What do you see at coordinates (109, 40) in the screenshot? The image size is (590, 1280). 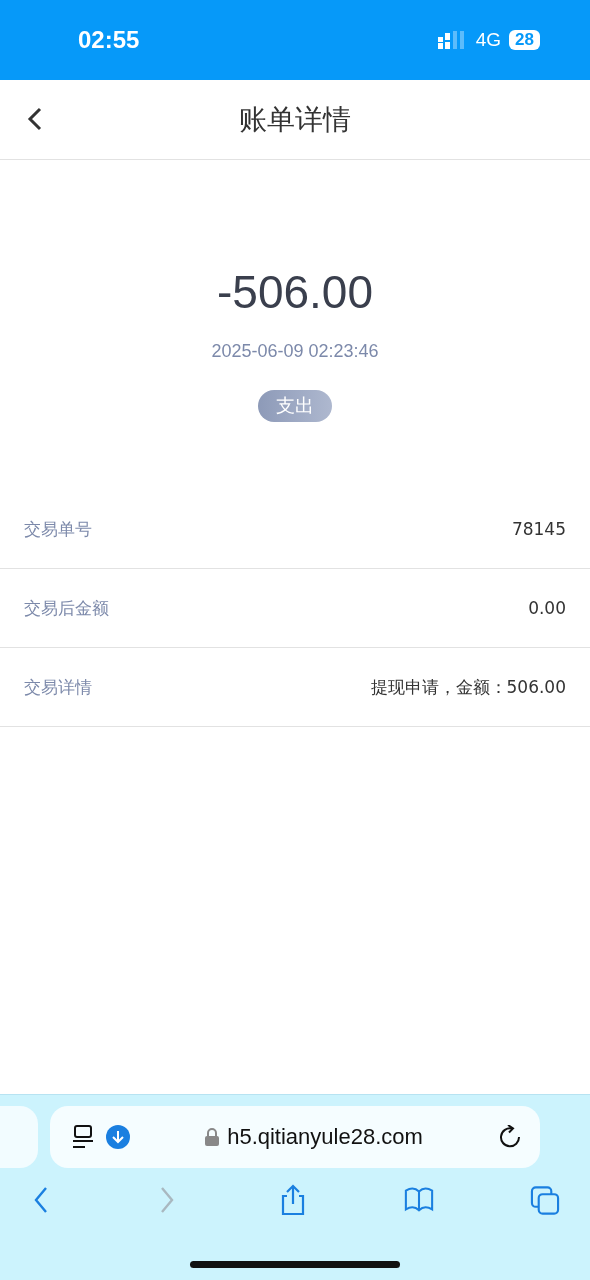 I see `status-time: 02:55` at bounding box center [109, 40].